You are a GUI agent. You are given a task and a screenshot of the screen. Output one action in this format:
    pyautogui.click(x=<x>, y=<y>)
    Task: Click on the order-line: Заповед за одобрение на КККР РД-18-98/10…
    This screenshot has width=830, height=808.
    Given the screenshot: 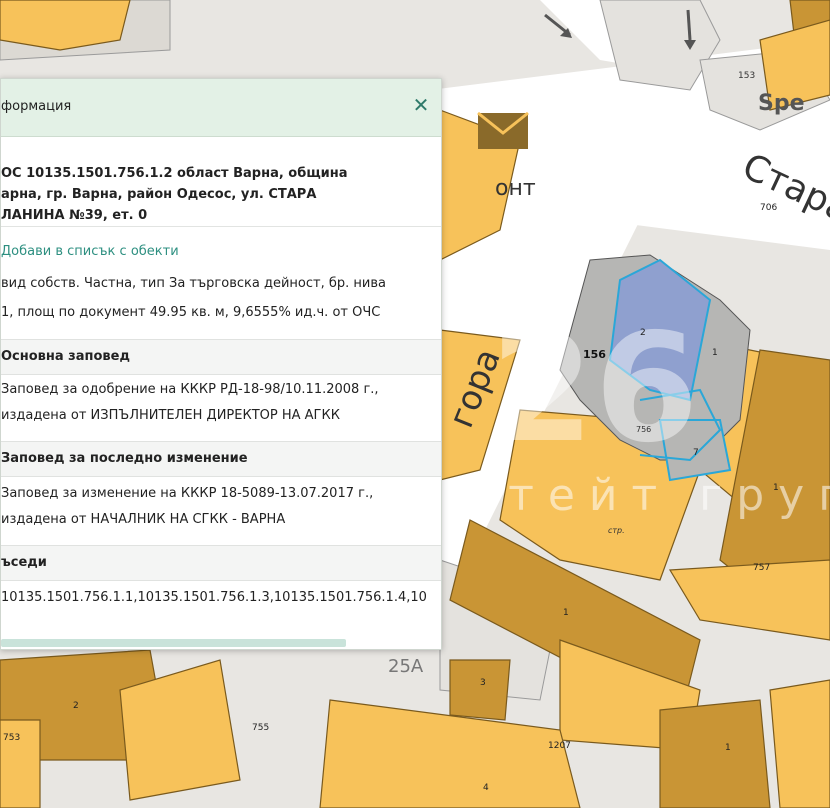 What is the action you would take?
    pyautogui.click(x=190, y=389)
    